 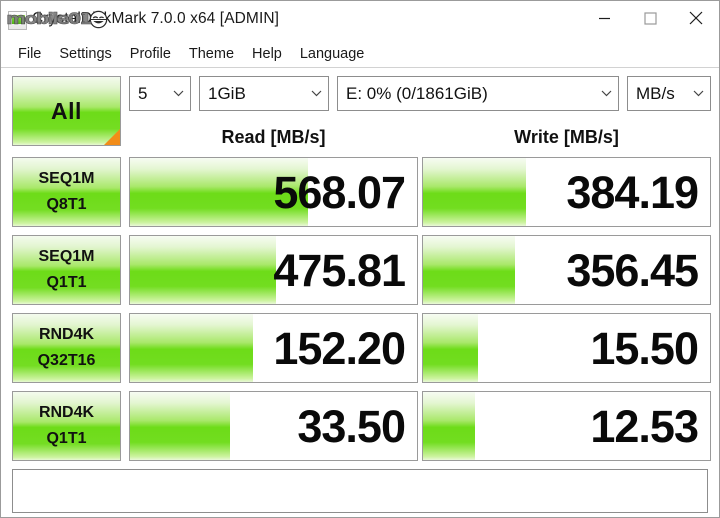 What do you see at coordinates (360, 140) in the screenshot?
I see `column-headers: Read [MB/s] Write [MB/s]` at bounding box center [360, 140].